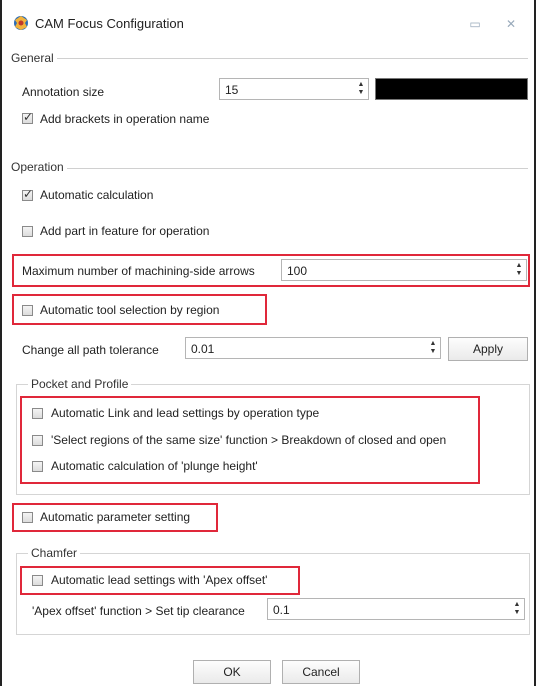  What do you see at coordinates (488, 349) in the screenshot?
I see `apply-button: Apply` at bounding box center [488, 349].